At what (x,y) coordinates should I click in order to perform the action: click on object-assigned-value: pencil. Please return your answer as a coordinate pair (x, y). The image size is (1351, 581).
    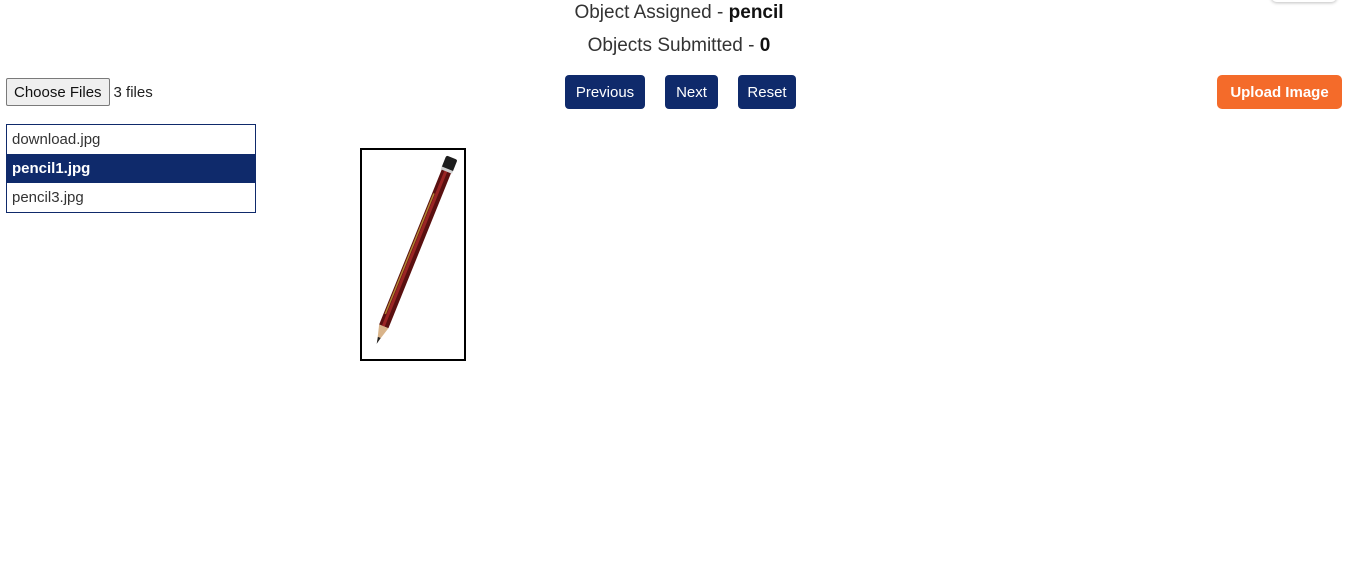
    Looking at the image, I should click on (756, 12).